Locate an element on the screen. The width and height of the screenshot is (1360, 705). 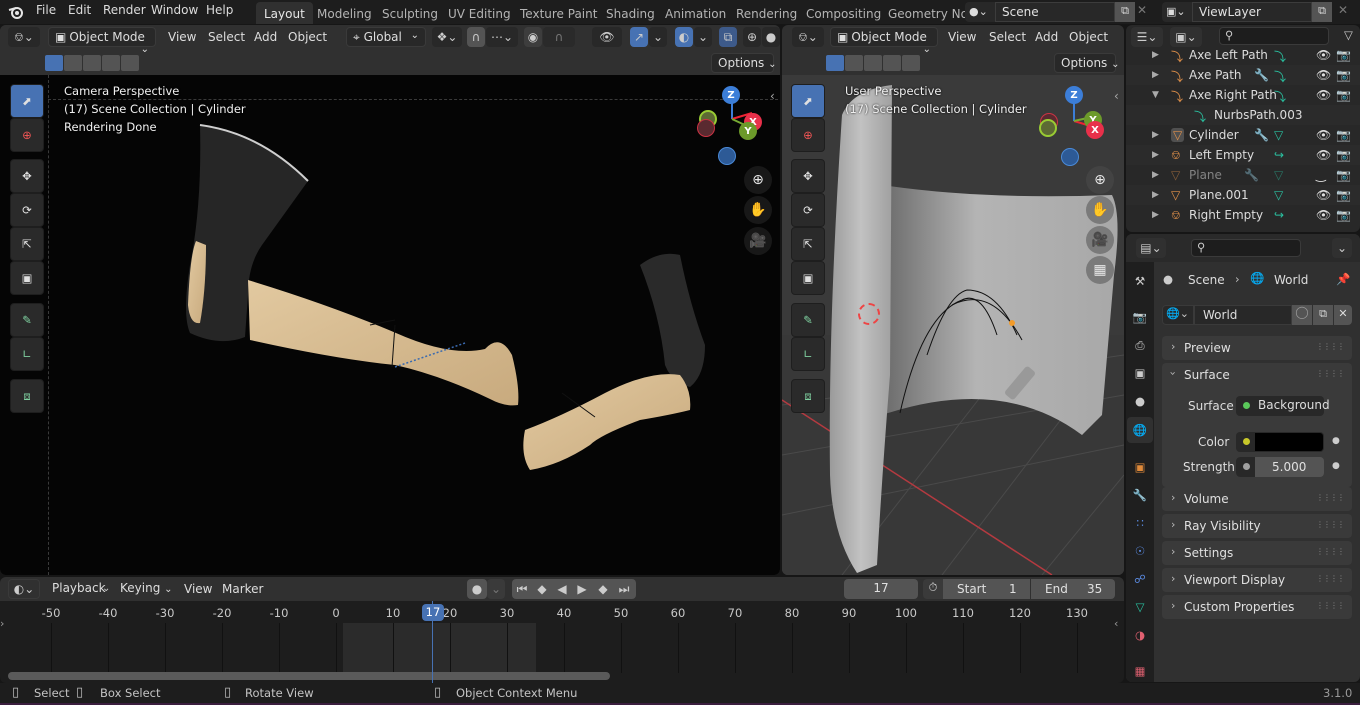
transform-orientation-dropdown: ⌖ Global ⌄ is located at coordinates (386, 37).